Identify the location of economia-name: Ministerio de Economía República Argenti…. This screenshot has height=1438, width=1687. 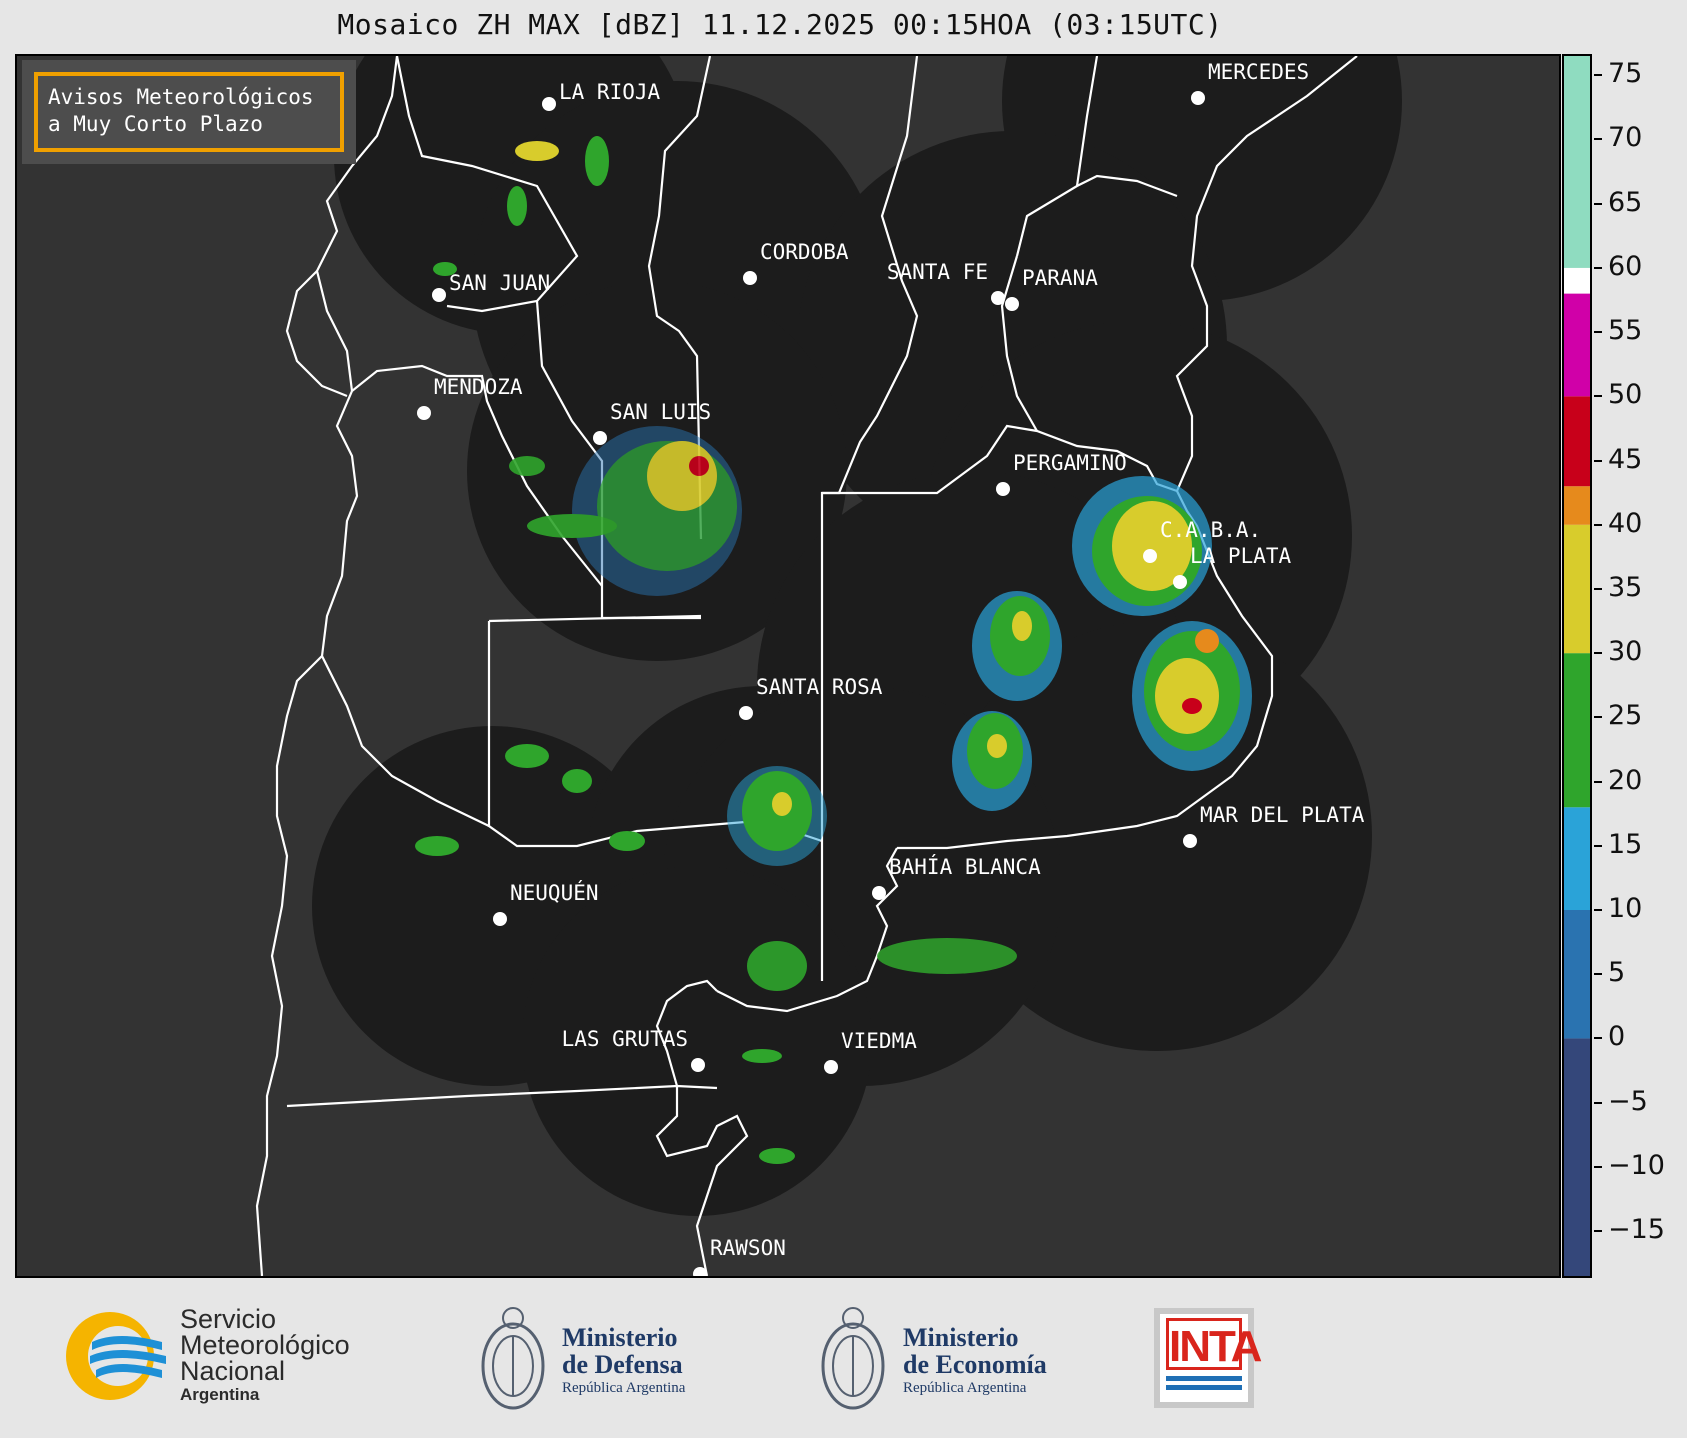
(975, 1361).